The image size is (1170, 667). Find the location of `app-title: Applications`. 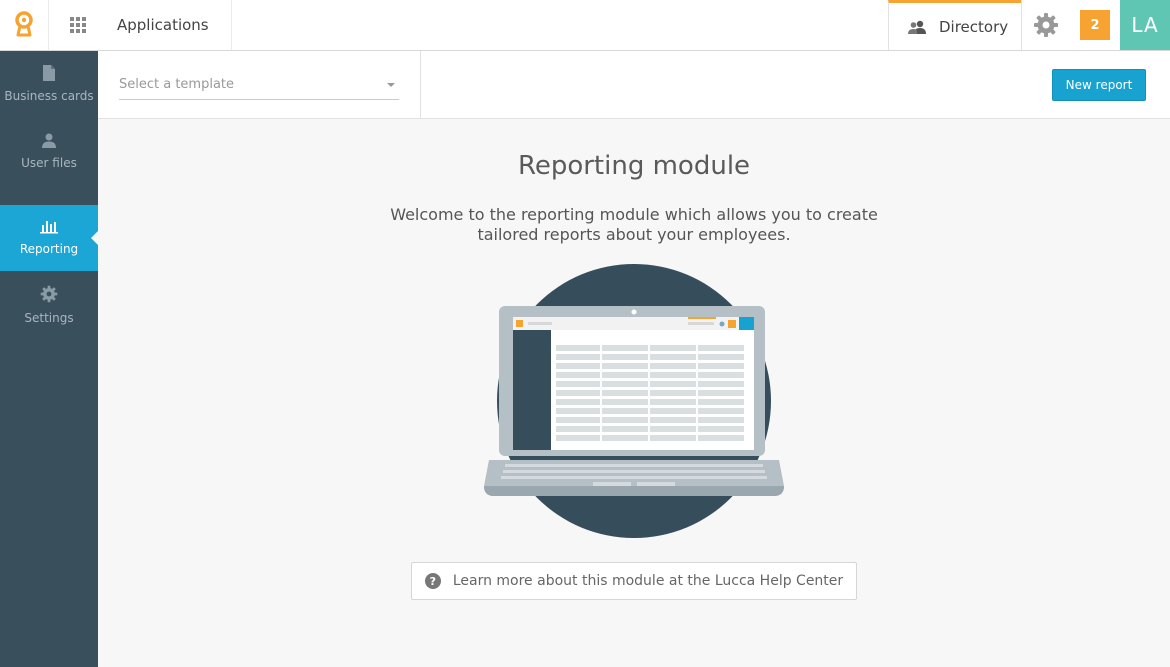

app-title: Applications is located at coordinates (169, 25).